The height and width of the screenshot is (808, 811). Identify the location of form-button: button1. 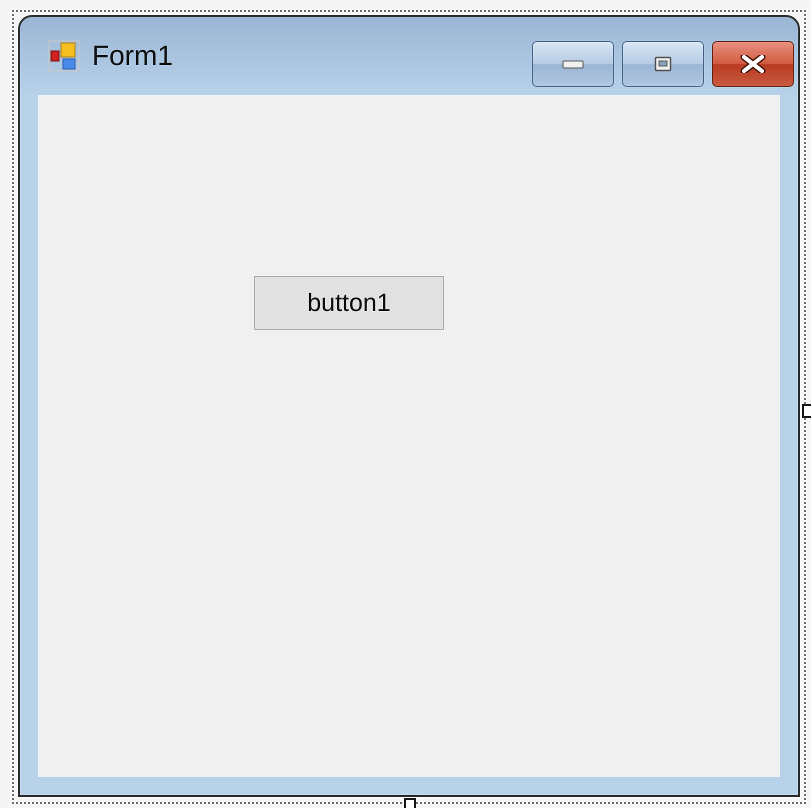
(349, 303).